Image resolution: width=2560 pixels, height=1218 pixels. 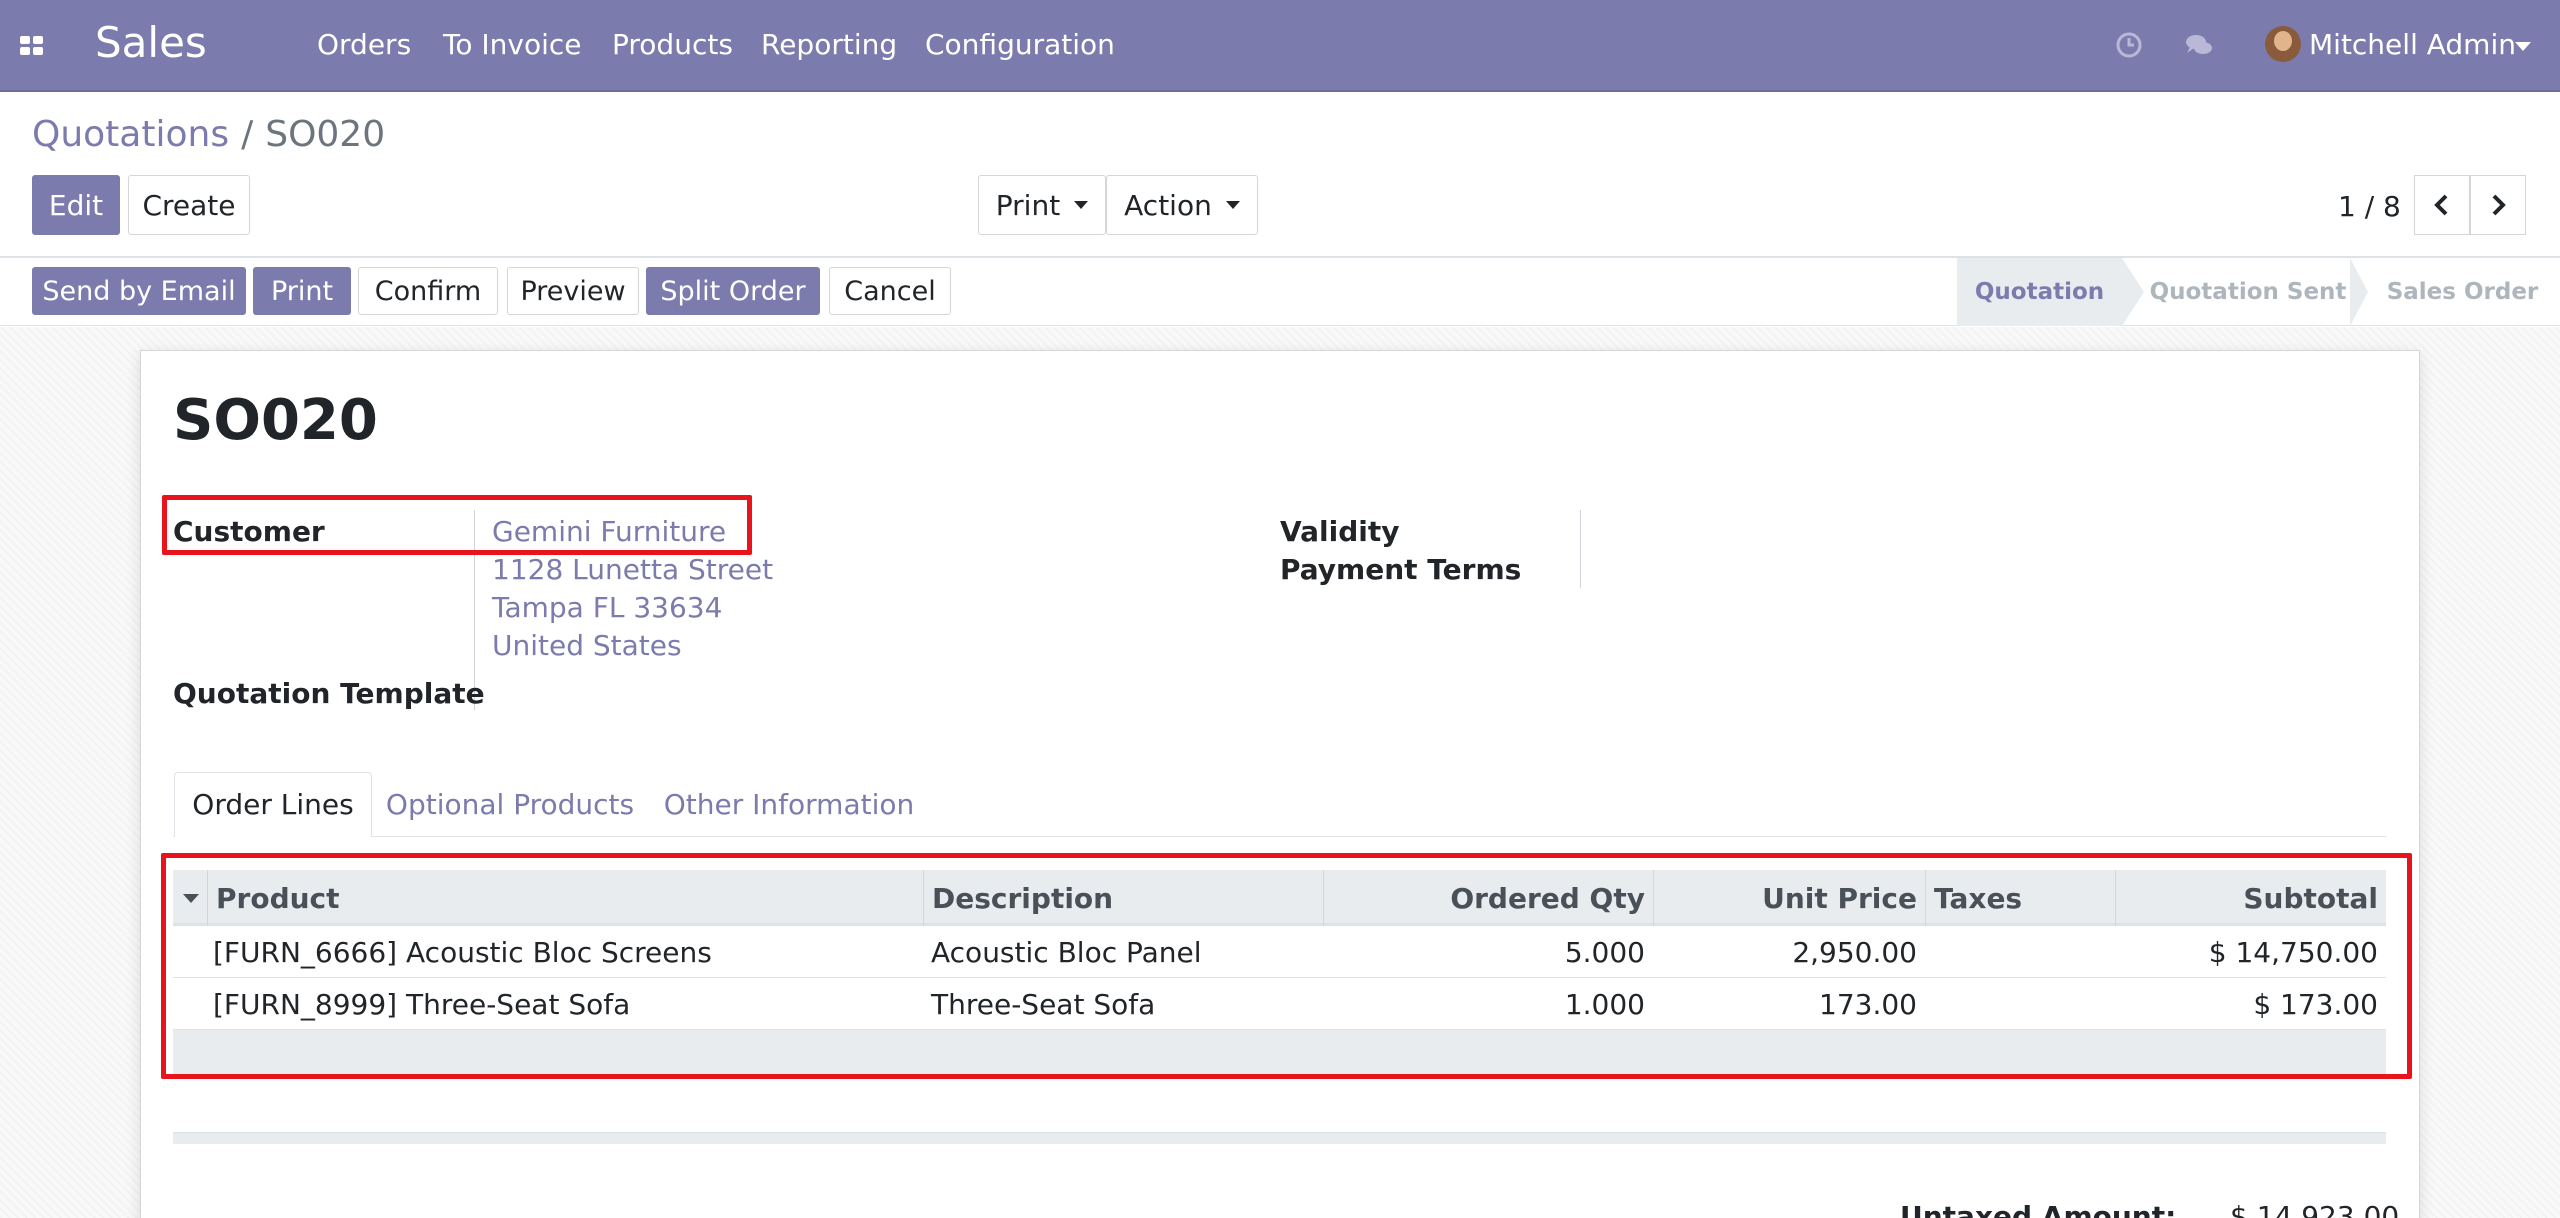 I want to click on stage-sales-order: Sales Order, so click(x=2462, y=292).